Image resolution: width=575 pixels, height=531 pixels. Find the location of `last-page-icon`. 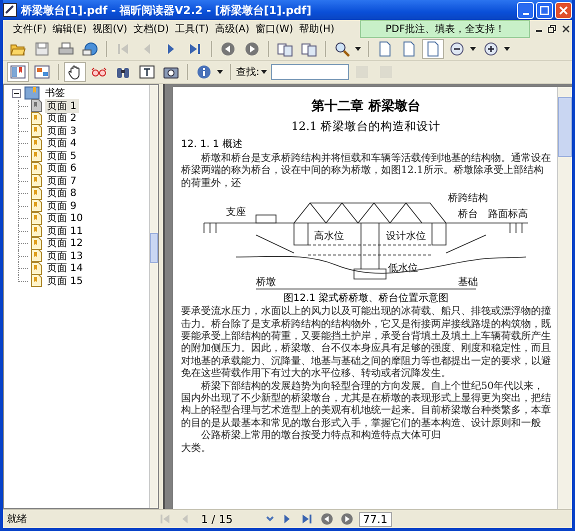

last-page-icon is located at coordinates (195, 49).